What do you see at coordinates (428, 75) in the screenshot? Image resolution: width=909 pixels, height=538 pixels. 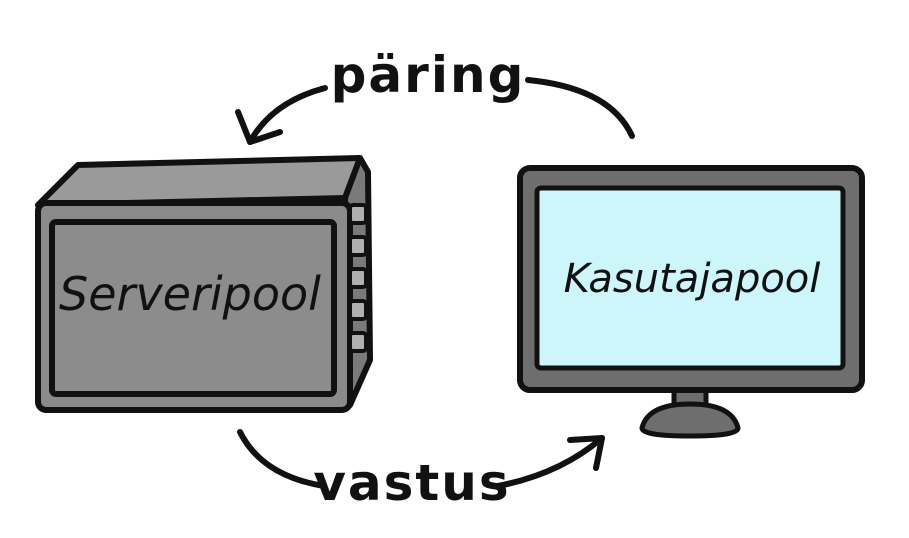 I see `request-label: päring` at bounding box center [428, 75].